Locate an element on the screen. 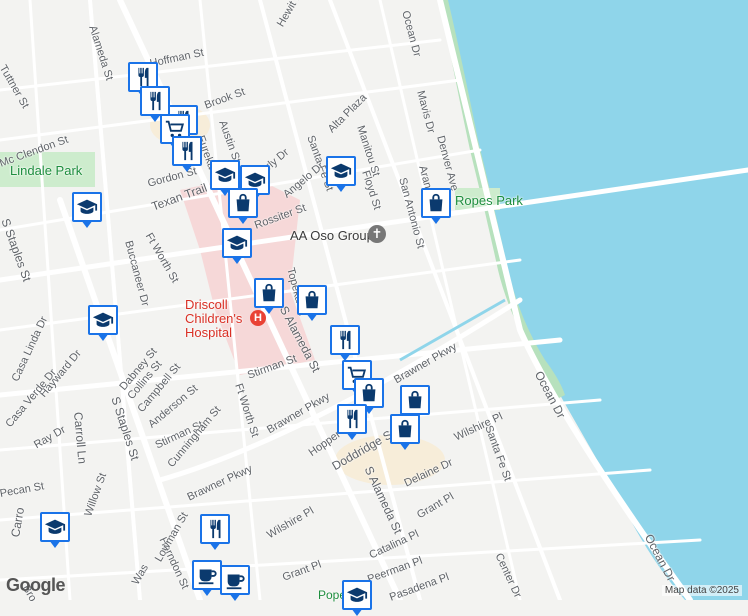  aa-oso-group-icon: ✝ is located at coordinates (377, 234).